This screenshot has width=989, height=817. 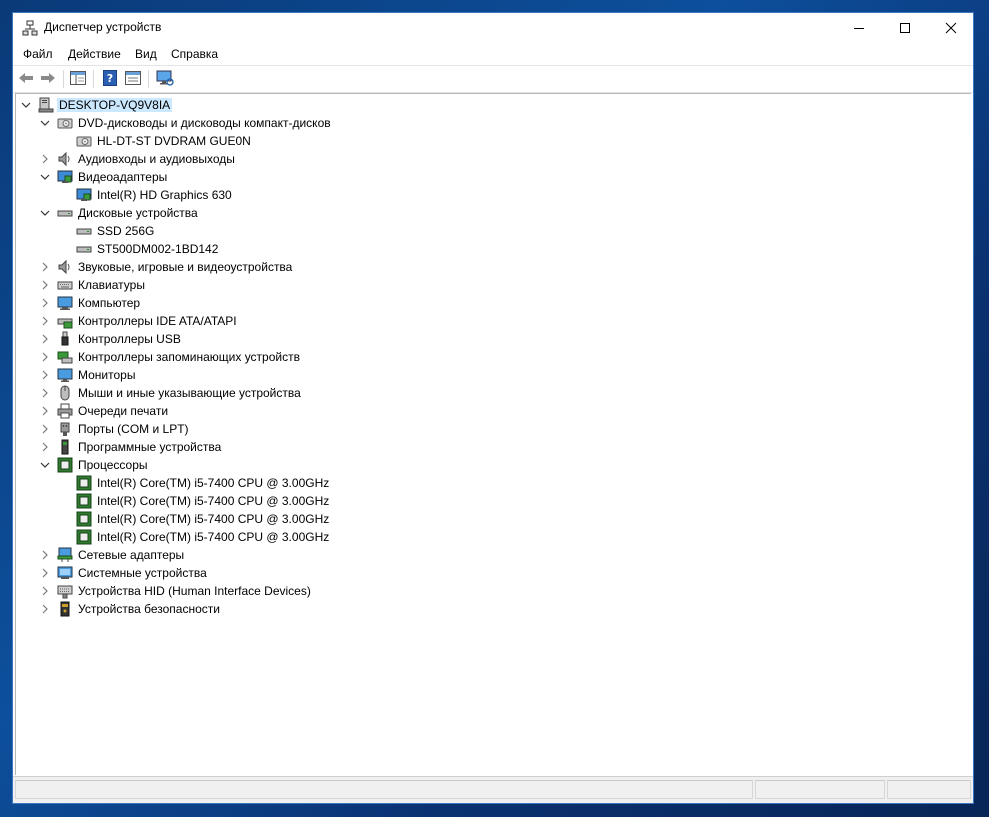 I want to click on tree-root-label: DESKTOP-VQ9V8IA, so click(x=115, y=105).